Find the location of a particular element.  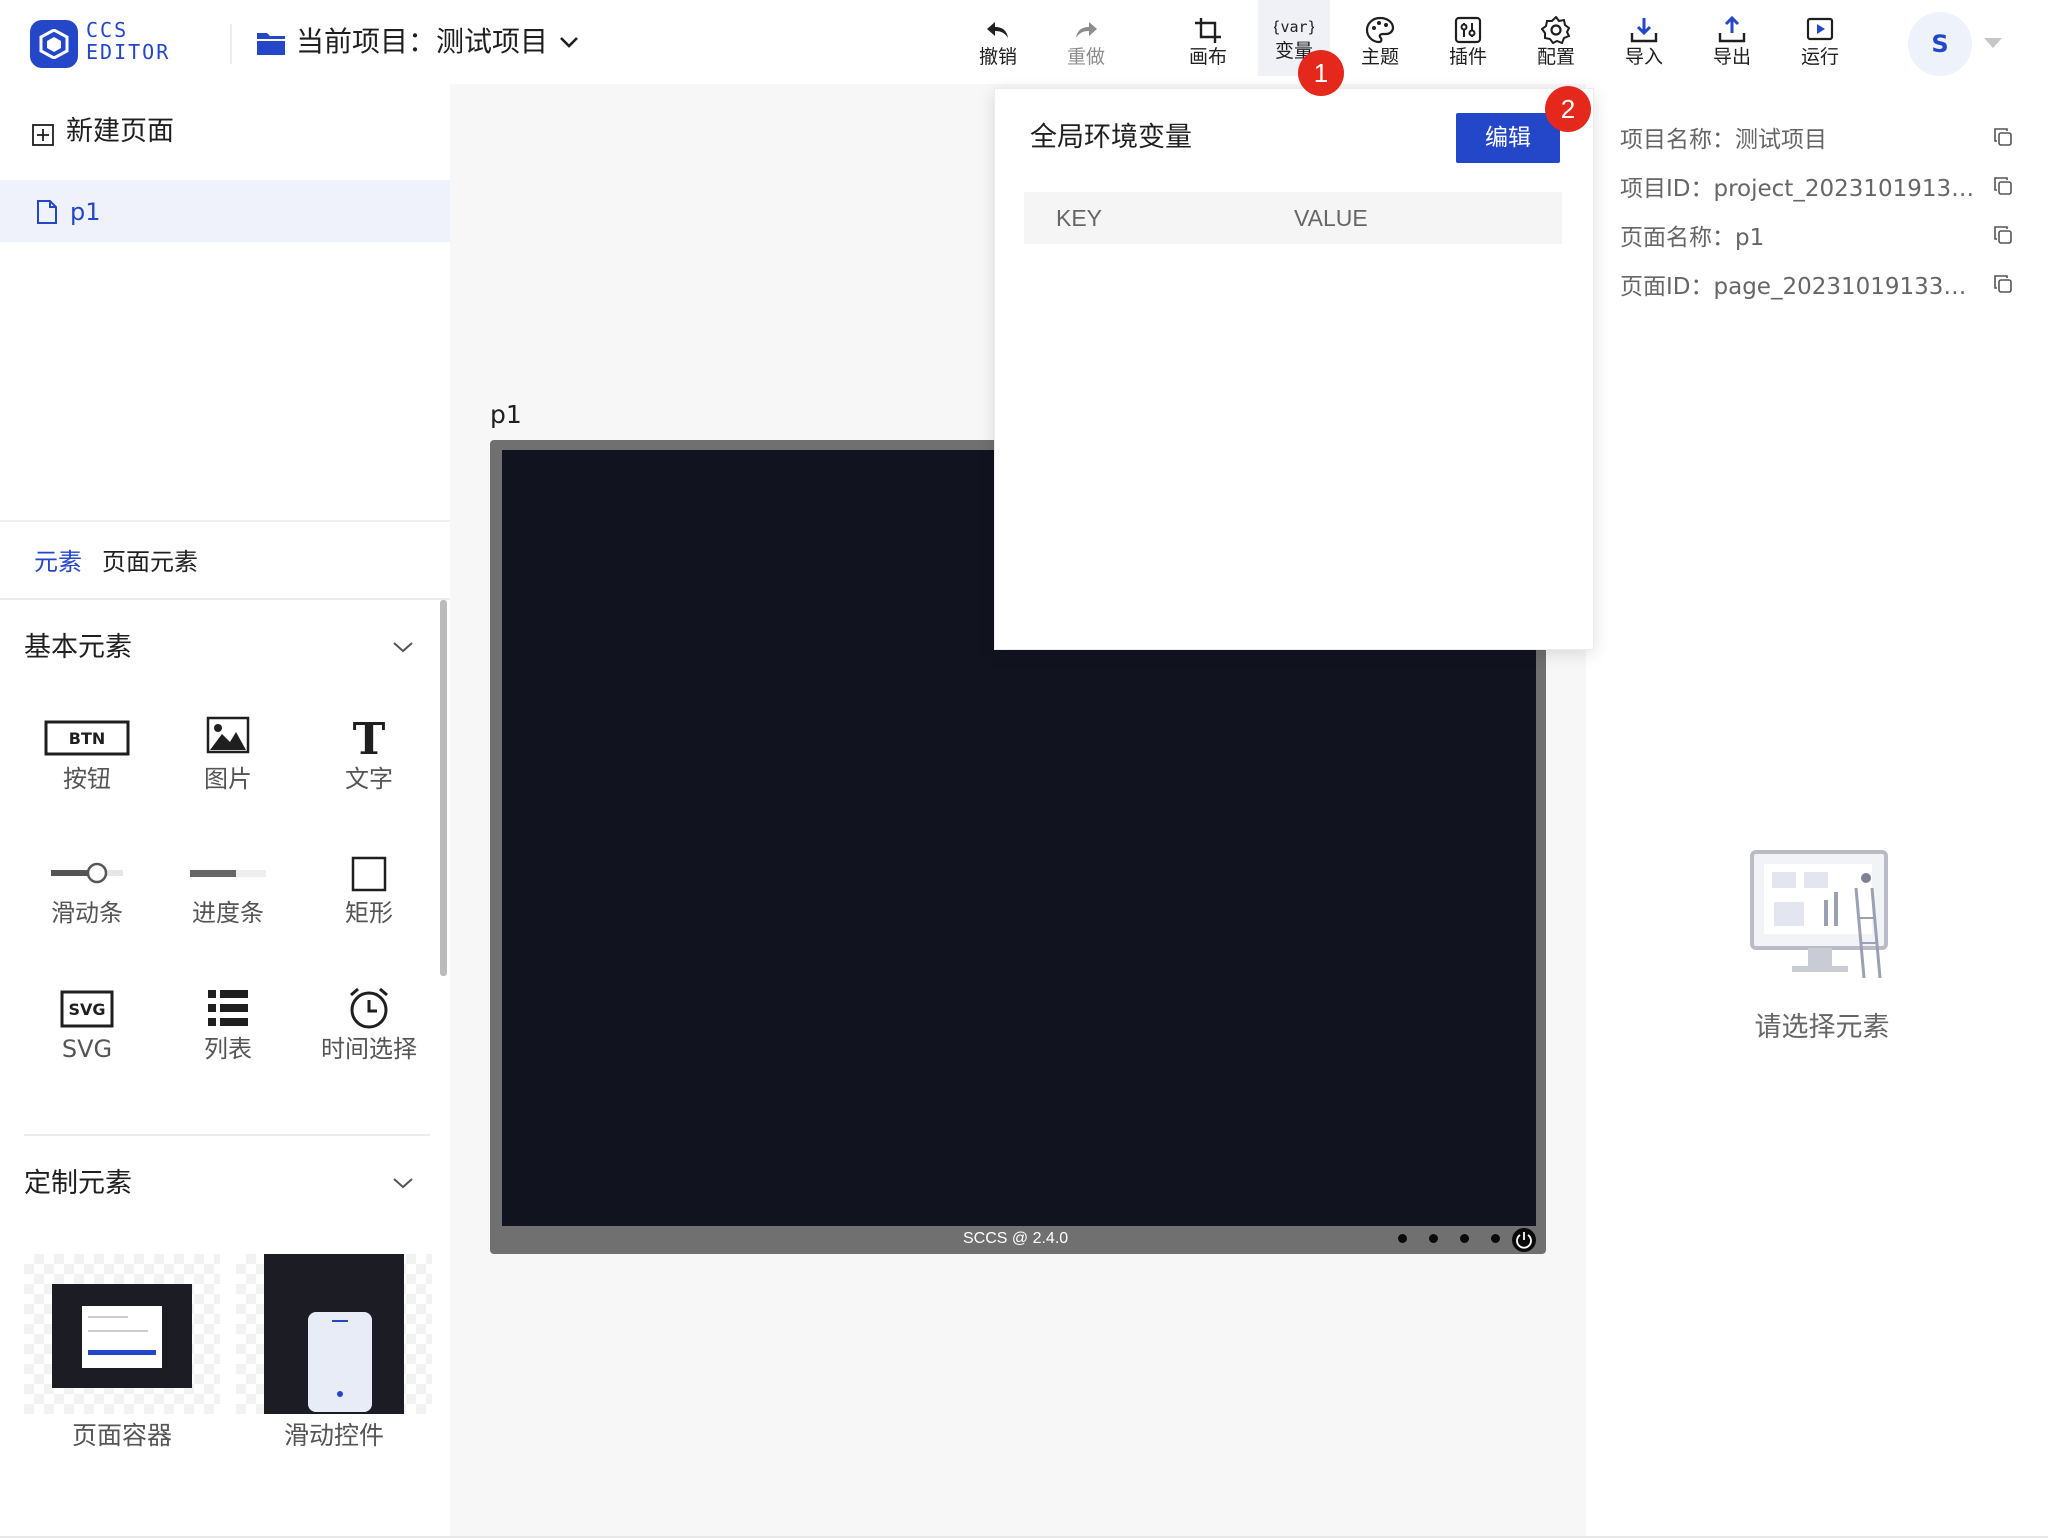

plugins-label: 插件 is located at coordinates (1467, 57).